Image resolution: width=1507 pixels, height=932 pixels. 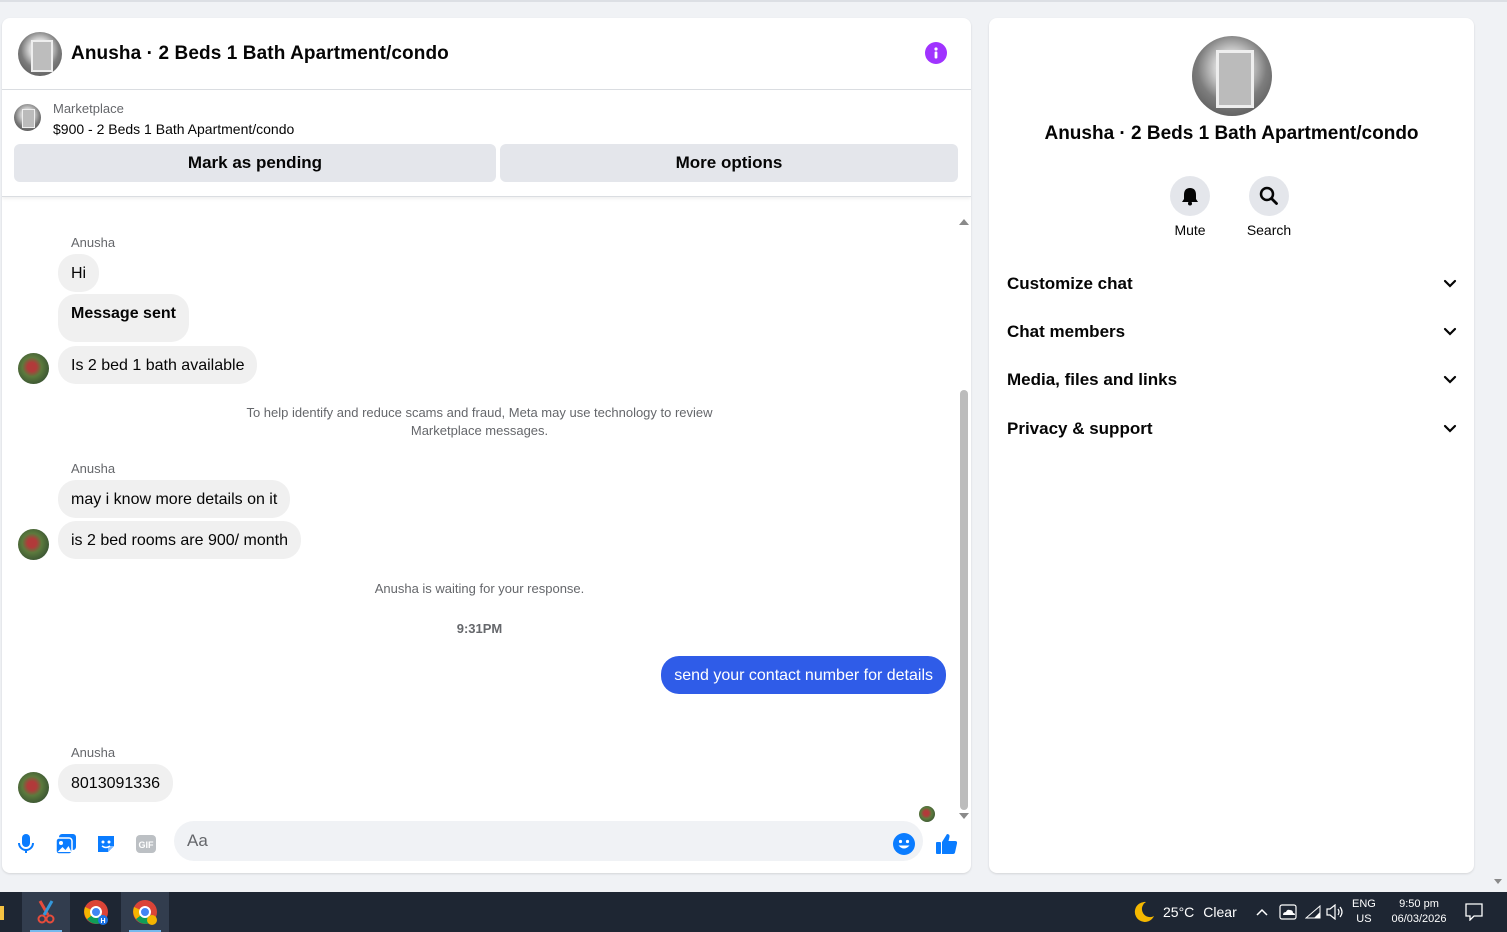 What do you see at coordinates (1231, 133) in the screenshot?
I see `info-panel-title: Anusha · 2 Beds 1 Bath Apartment/condo` at bounding box center [1231, 133].